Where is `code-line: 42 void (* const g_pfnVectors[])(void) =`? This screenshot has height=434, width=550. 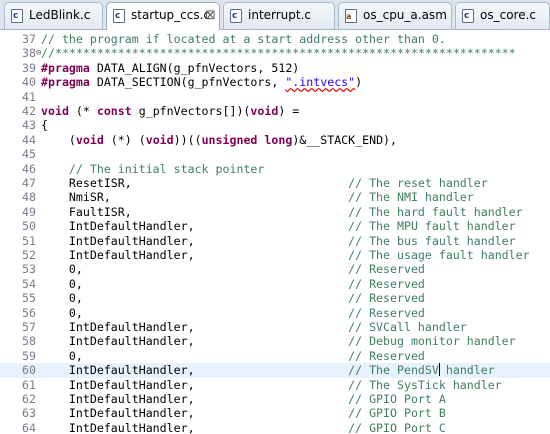
code-line: 42 void (* const g_pfnVectors[])(void) = is located at coordinates (275, 111).